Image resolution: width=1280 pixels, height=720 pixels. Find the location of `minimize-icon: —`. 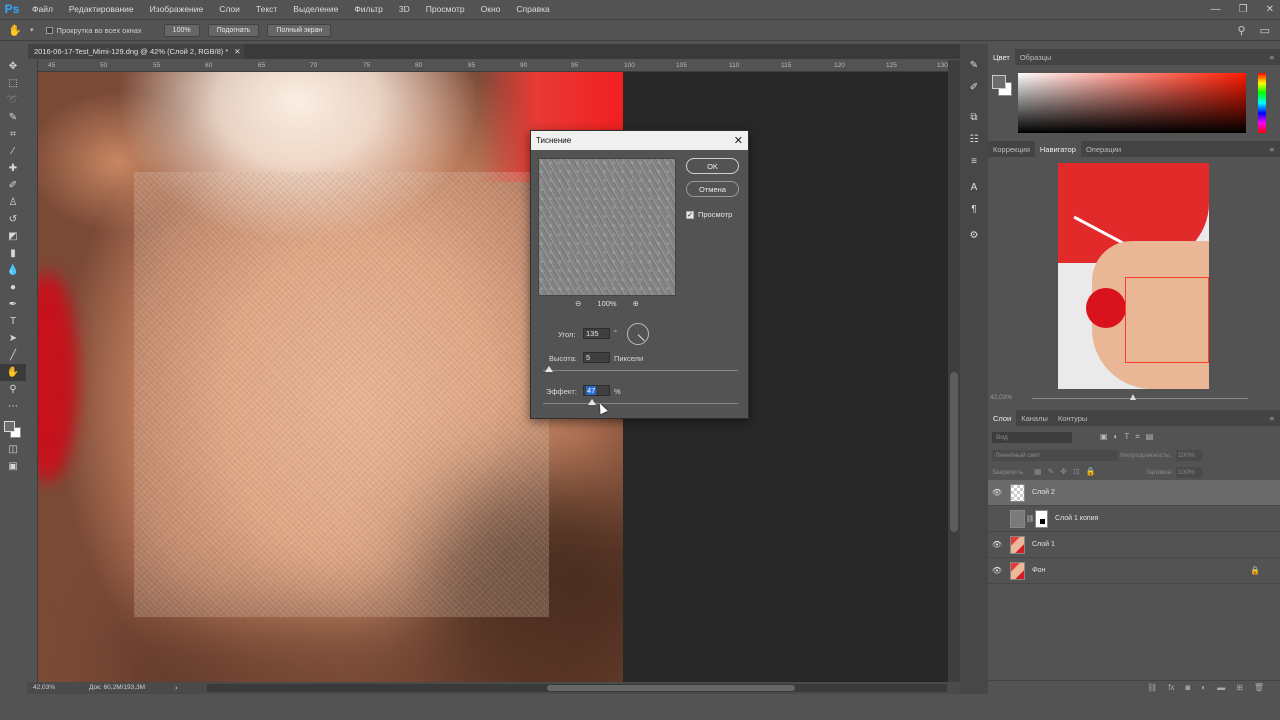

minimize-icon: — is located at coordinates (1216, 9).